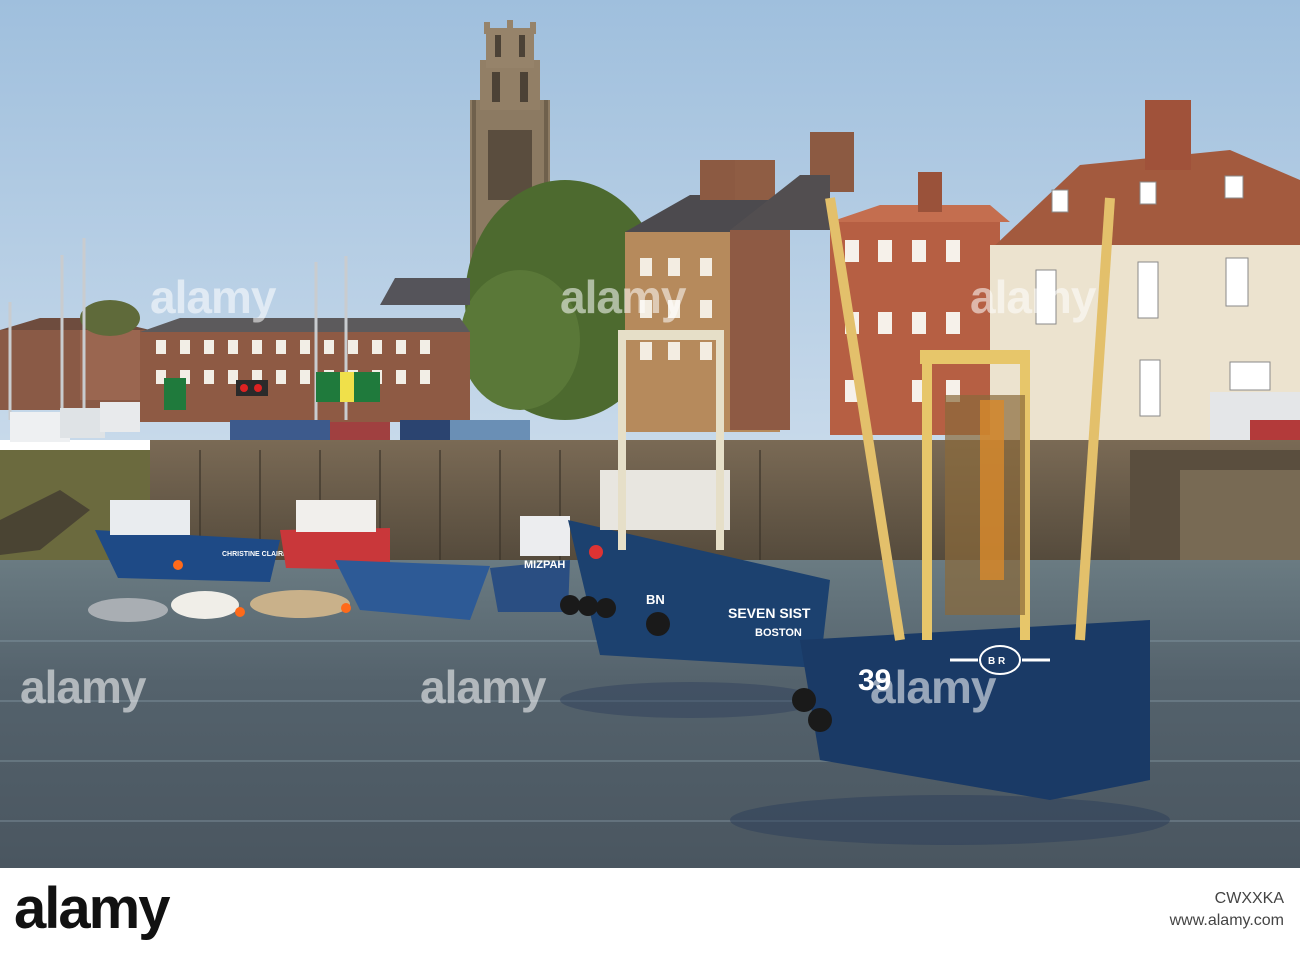 The width and height of the screenshot is (1300, 956). What do you see at coordinates (255, 554) in the screenshot?
I see `svg-text: CHRISTINE CLAIRE` at bounding box center [255, 554].